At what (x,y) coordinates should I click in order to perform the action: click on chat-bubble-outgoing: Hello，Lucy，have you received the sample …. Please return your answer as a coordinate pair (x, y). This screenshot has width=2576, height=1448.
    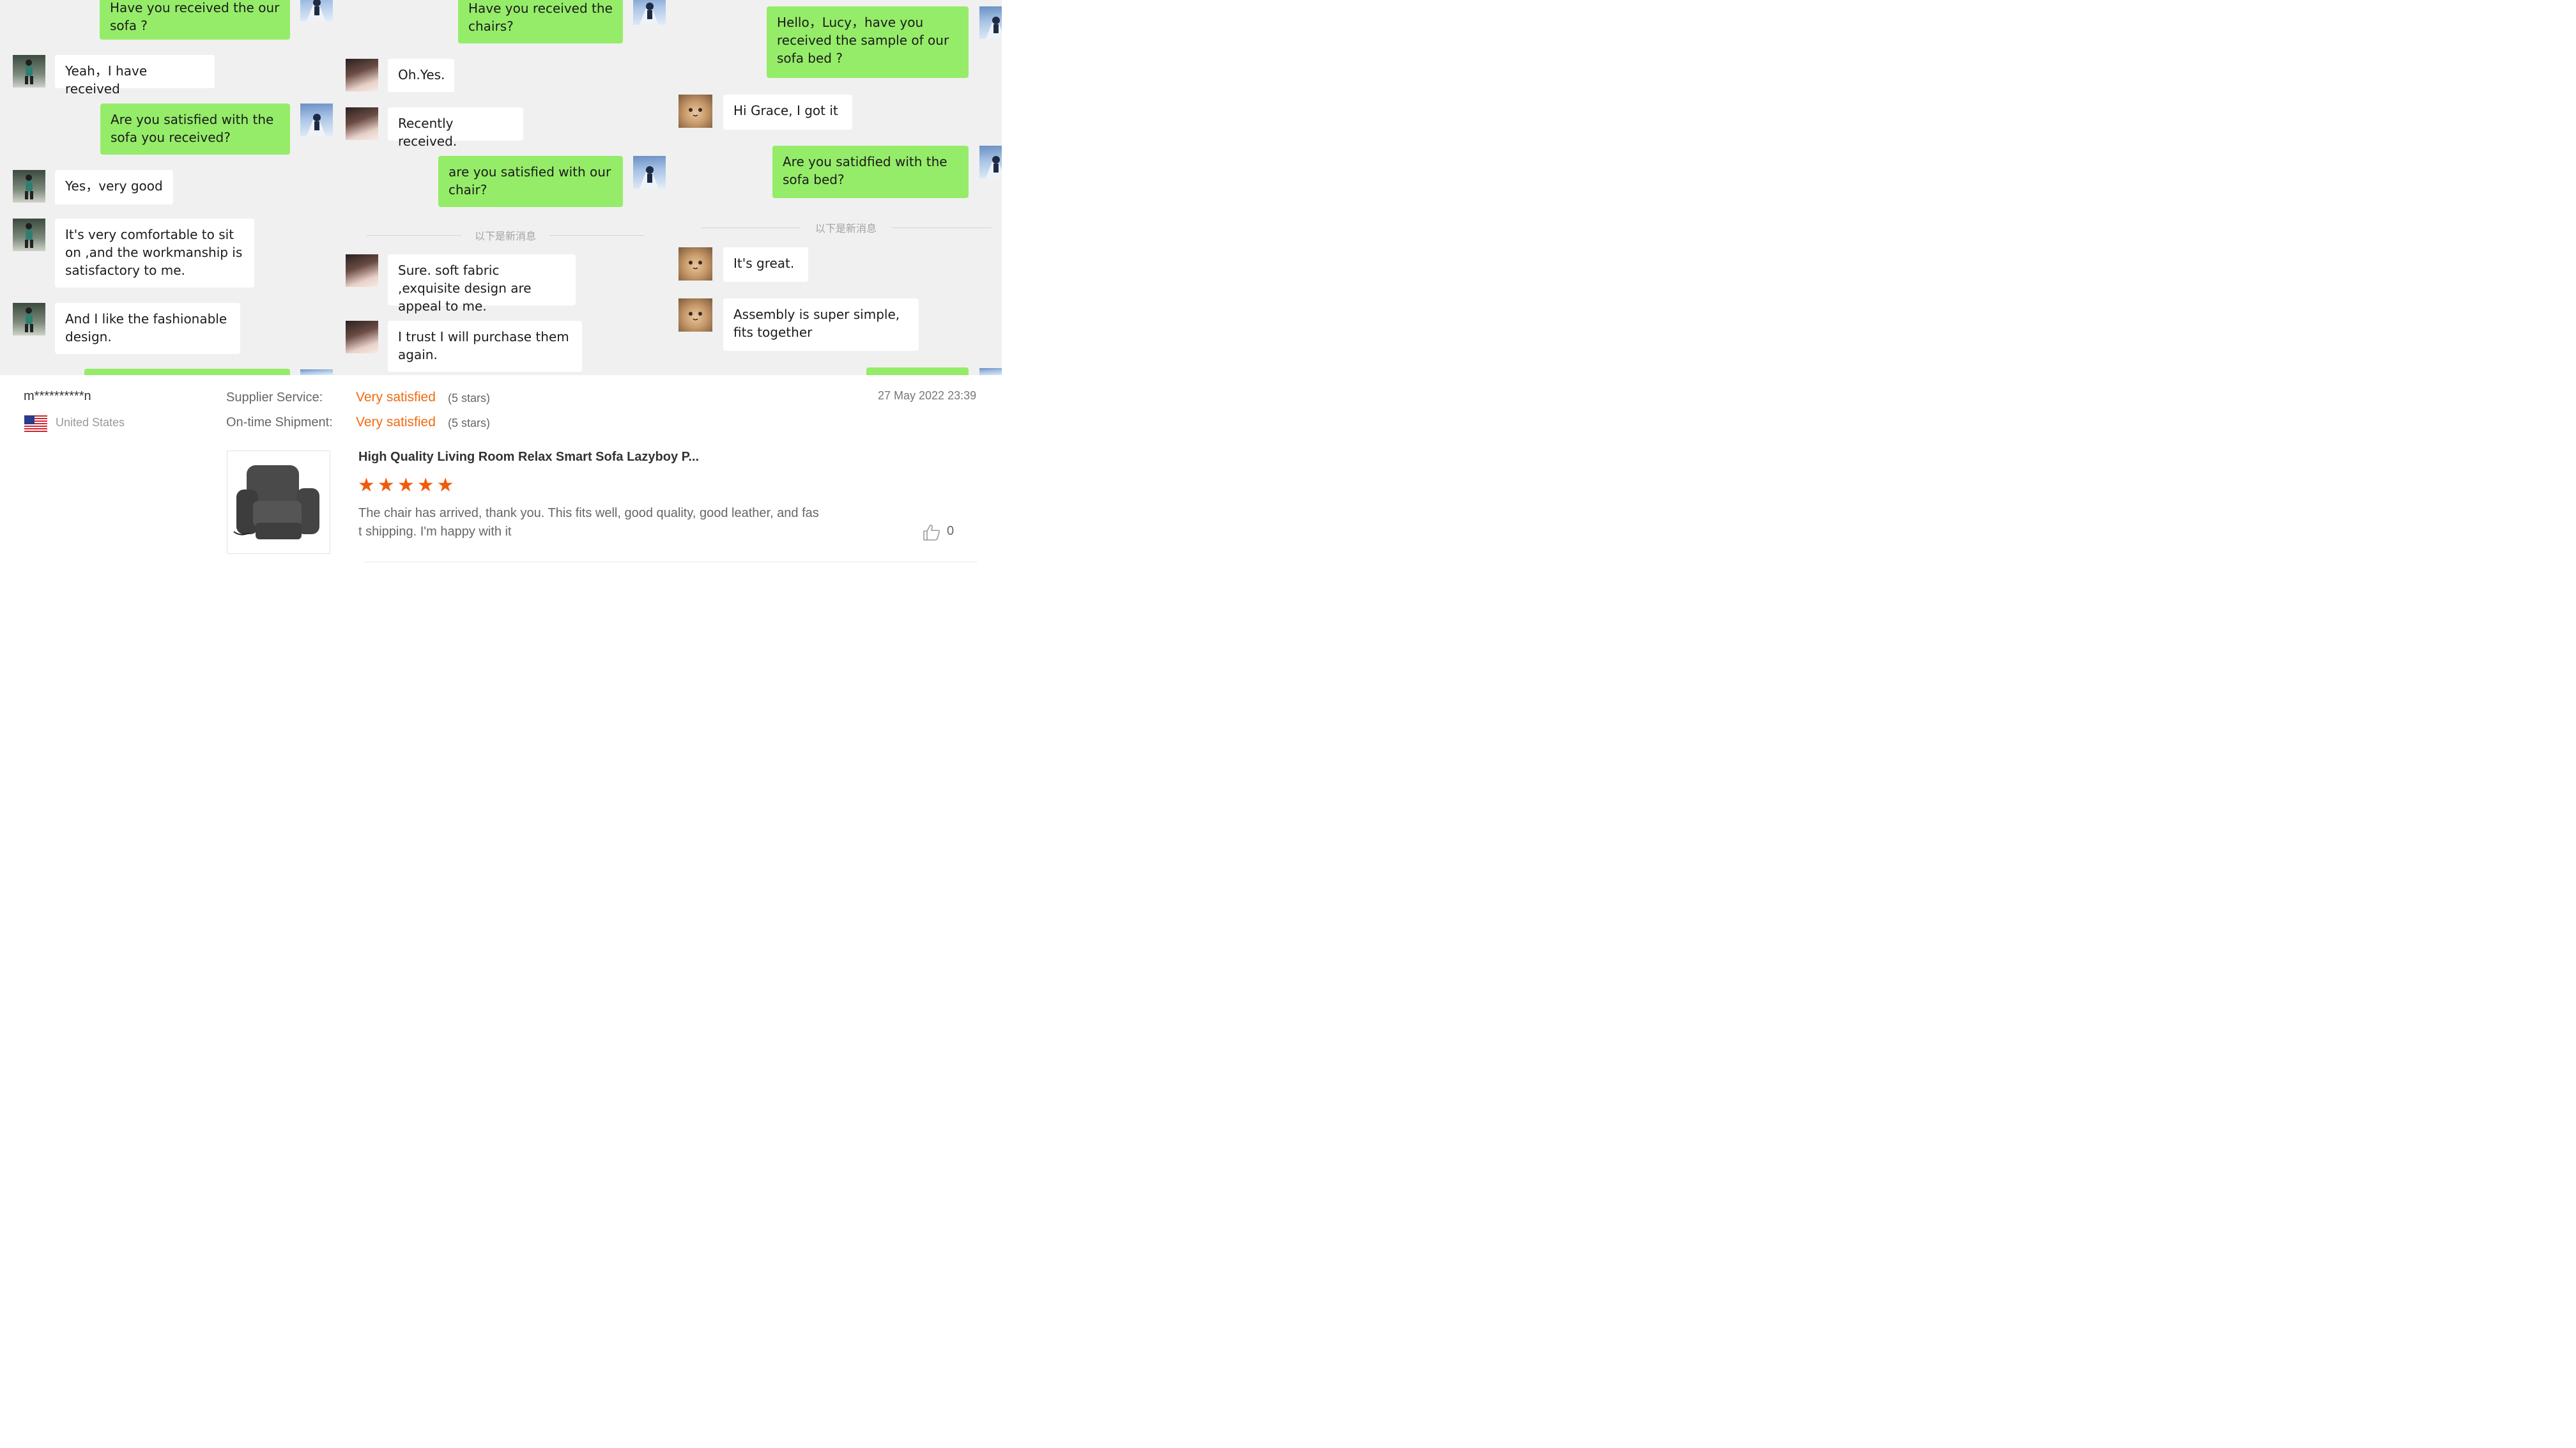
    Looking at the image, I should click on (868, 42).